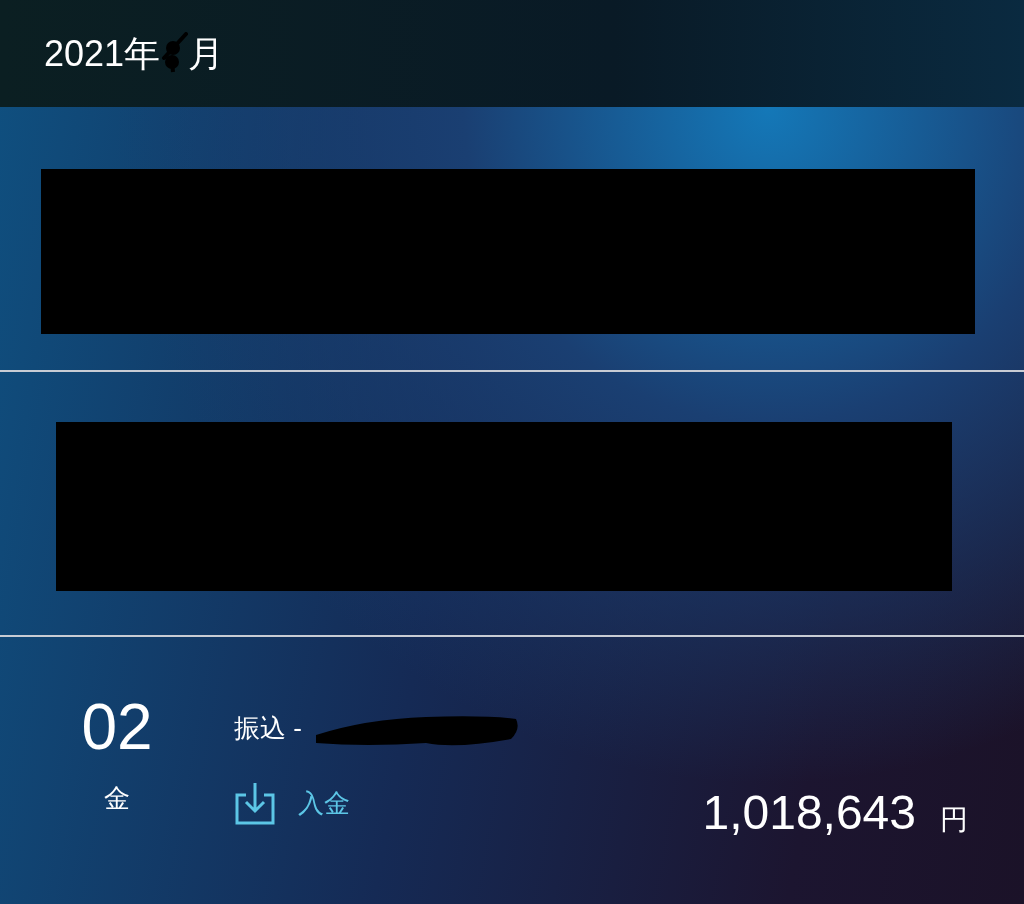 This screenshot has height=904, width=1024. Describe the element at coordinates (954, 820) in the screenshot. I see `currency-unit: 円` at that location.